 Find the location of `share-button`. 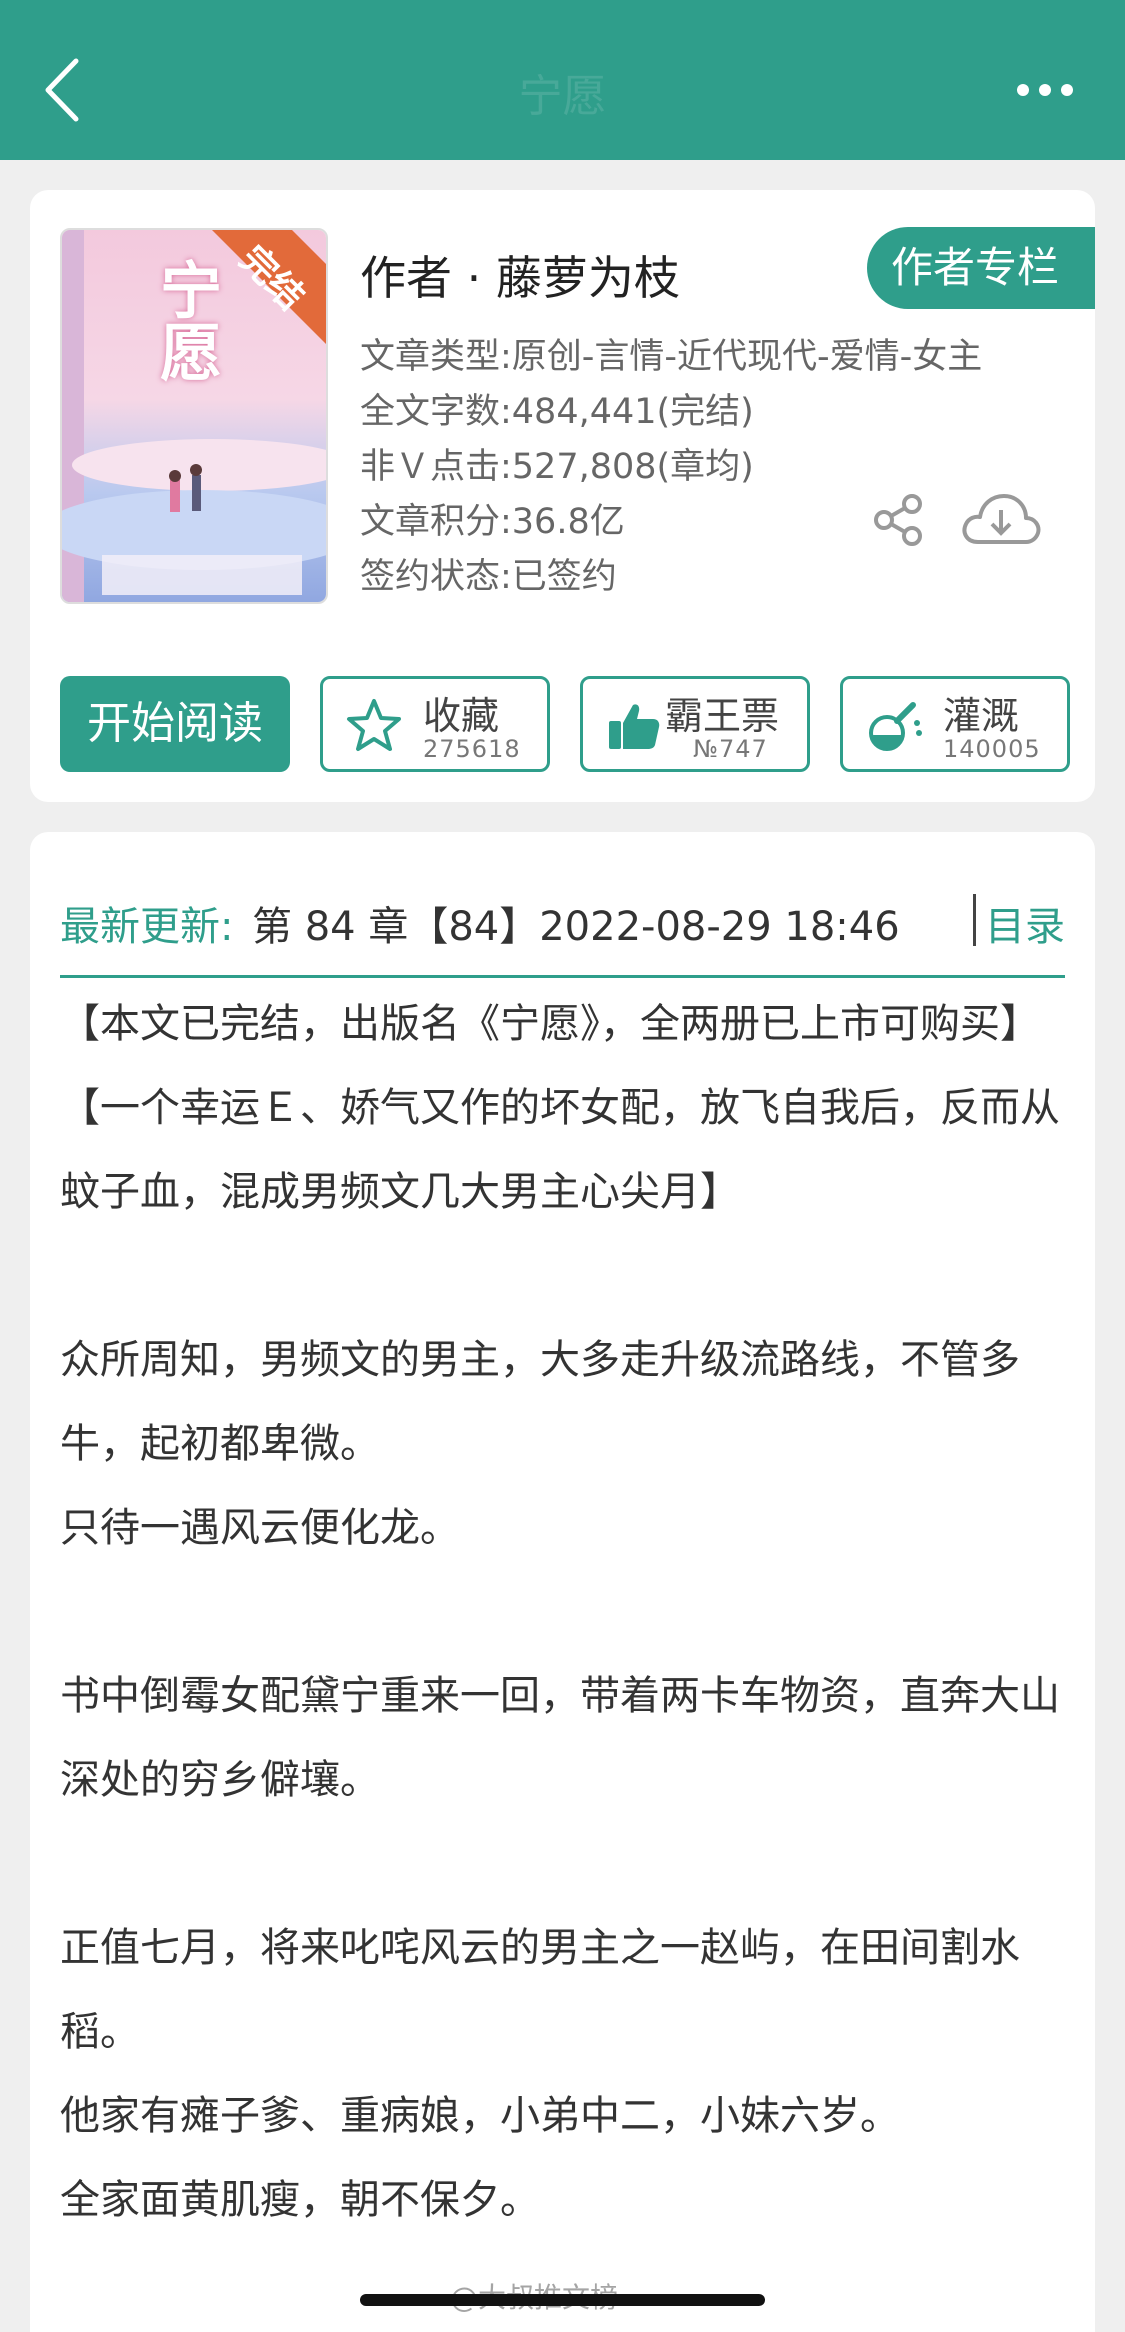

share-button is located at coordinates (898, 520).